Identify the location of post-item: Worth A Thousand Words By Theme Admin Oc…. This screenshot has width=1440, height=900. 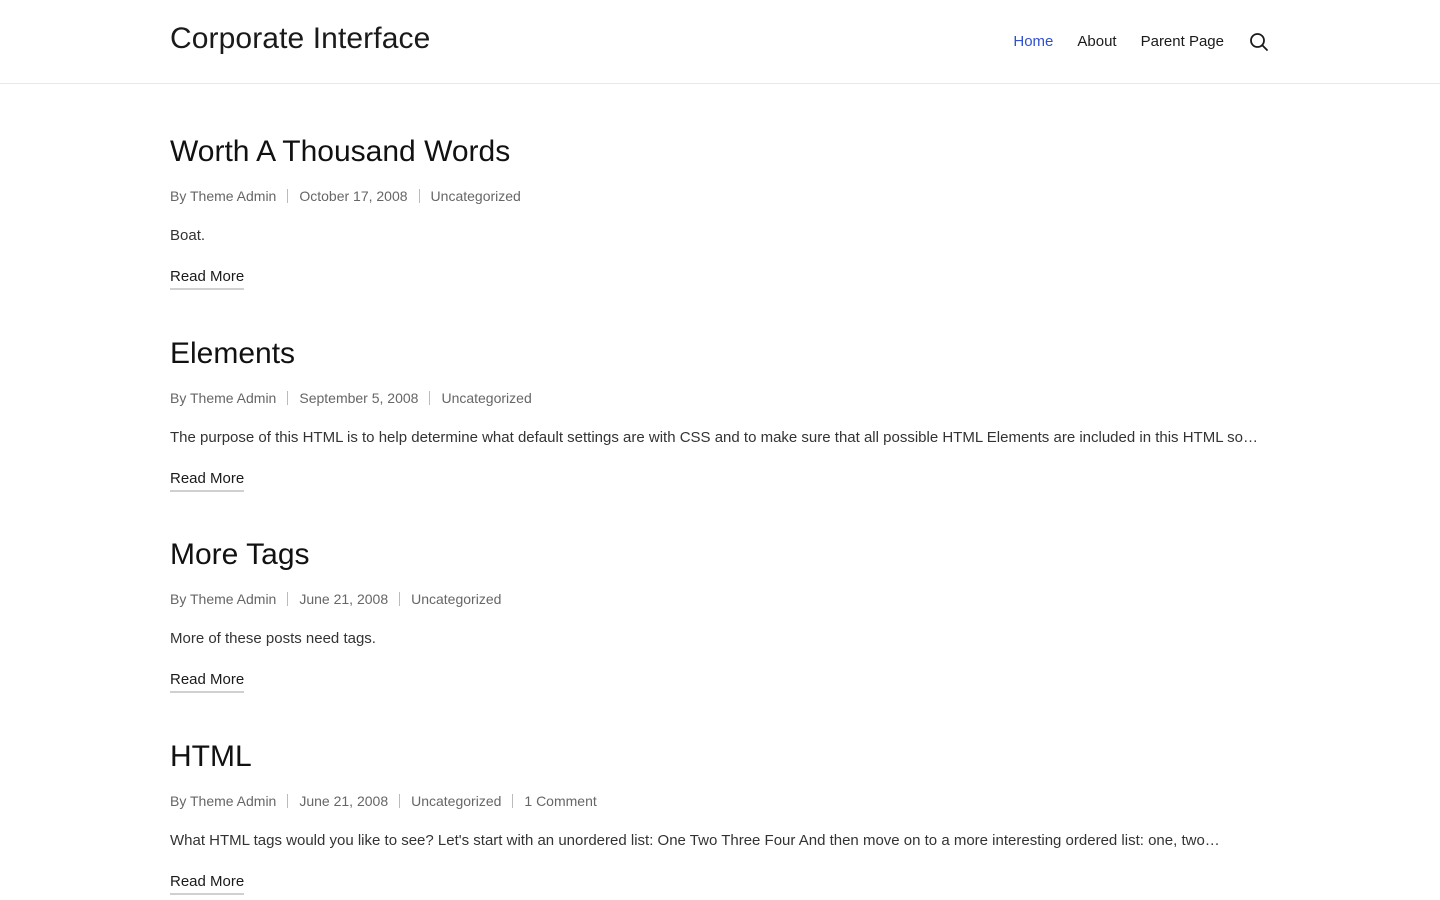
(720, 212).